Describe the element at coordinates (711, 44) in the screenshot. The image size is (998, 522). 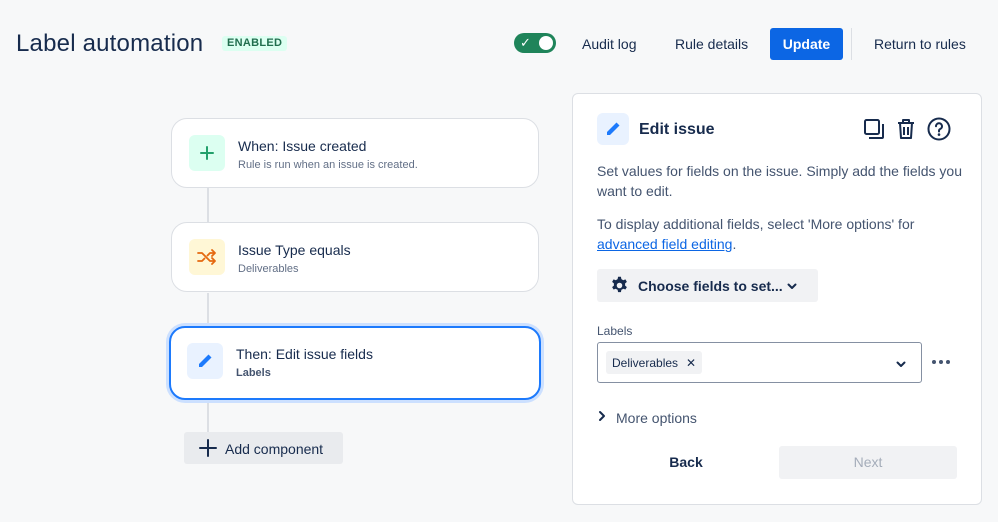
I see `rule-details-link: Rule details` at that location.